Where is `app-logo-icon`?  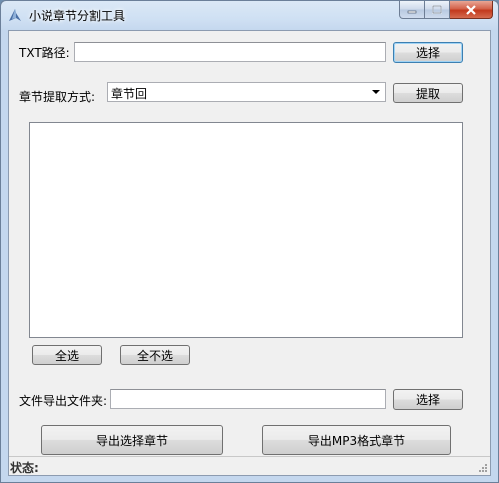 app-logo-icon is located at coordinates (15, 15).